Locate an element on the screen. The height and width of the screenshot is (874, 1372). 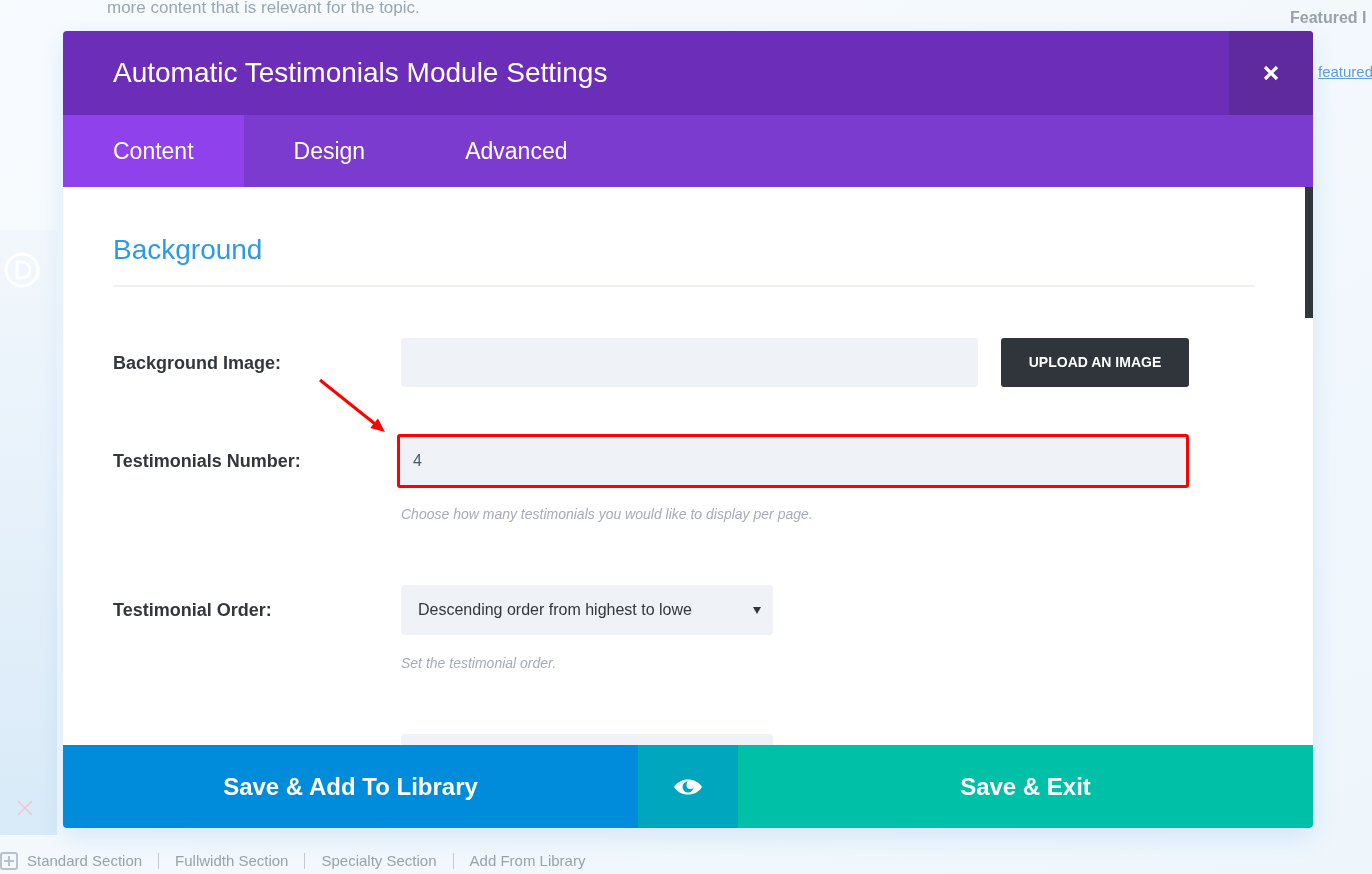
tab: Content is located at coordinates (153, 151).